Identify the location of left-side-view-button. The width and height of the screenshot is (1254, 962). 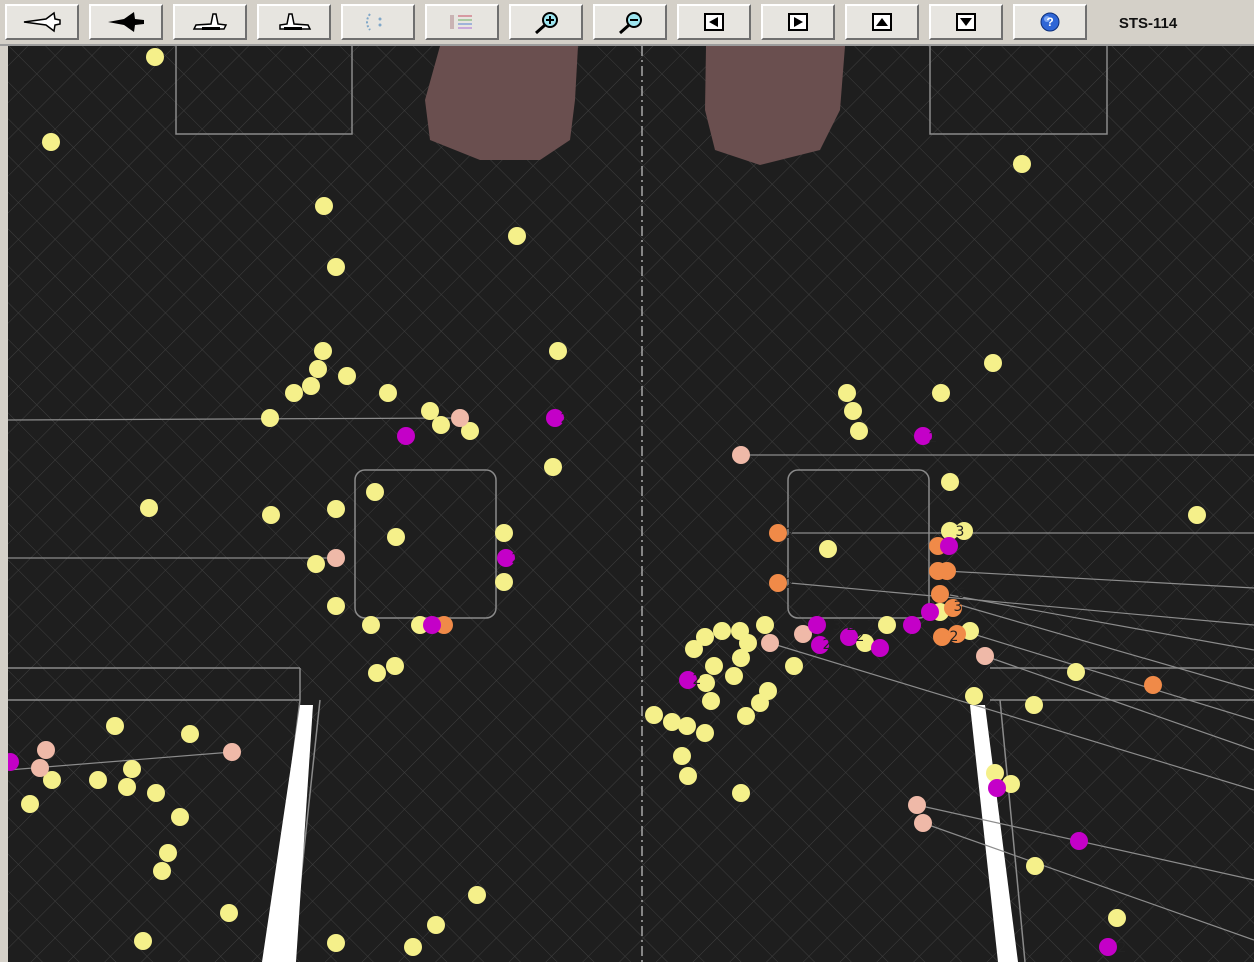
(210, 22).